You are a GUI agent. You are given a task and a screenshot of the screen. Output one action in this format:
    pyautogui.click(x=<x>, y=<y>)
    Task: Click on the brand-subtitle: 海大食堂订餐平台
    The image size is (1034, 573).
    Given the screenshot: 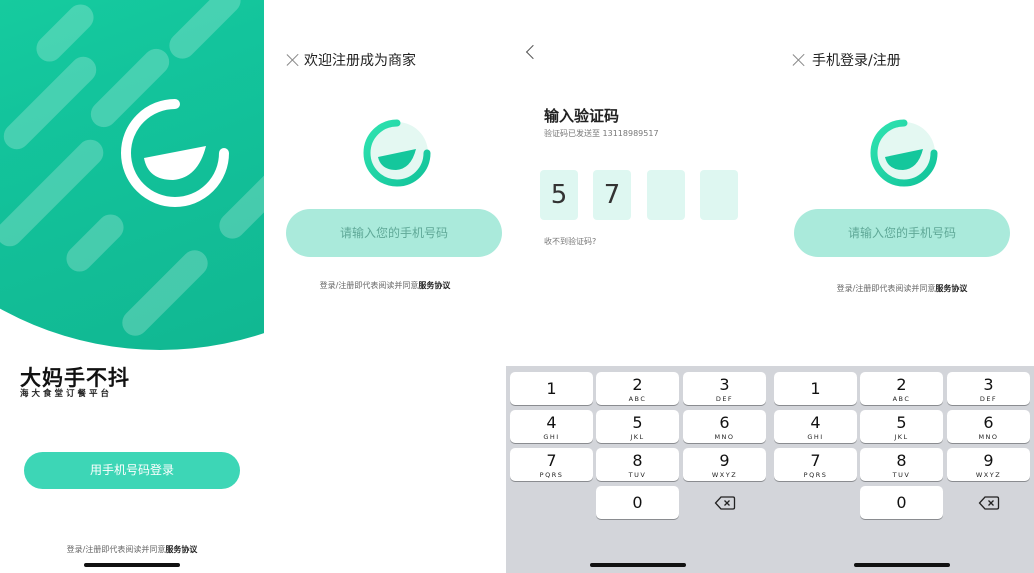 What is the action you would take?
    pyautogui.click(x=66, y=394)
    